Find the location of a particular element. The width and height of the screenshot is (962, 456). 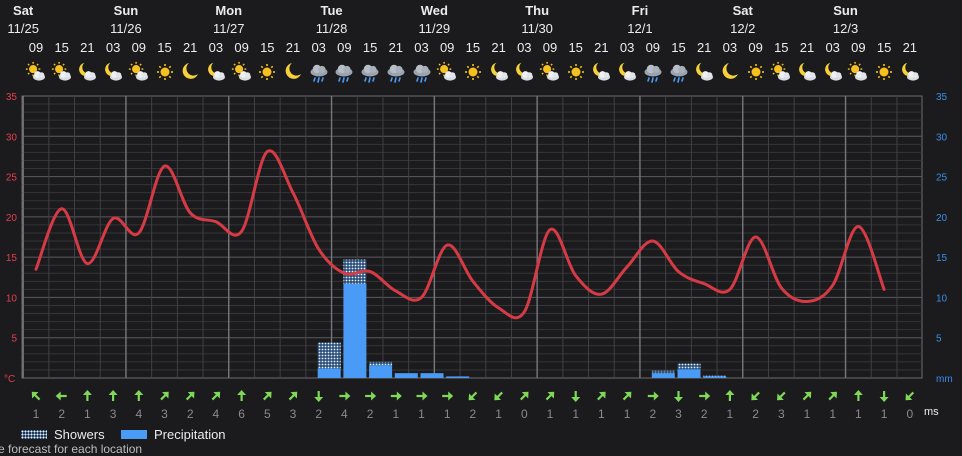

wind-speed-label: 5 is located at coordinates (267, 414).